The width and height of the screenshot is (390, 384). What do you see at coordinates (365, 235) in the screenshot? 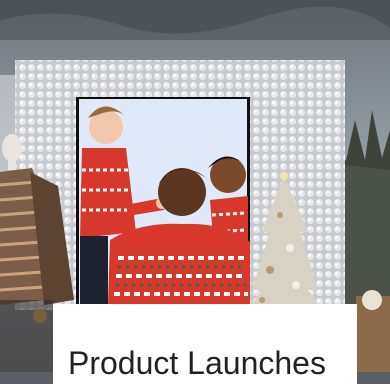
I see `background-trees` at bounding box center [365, 235].